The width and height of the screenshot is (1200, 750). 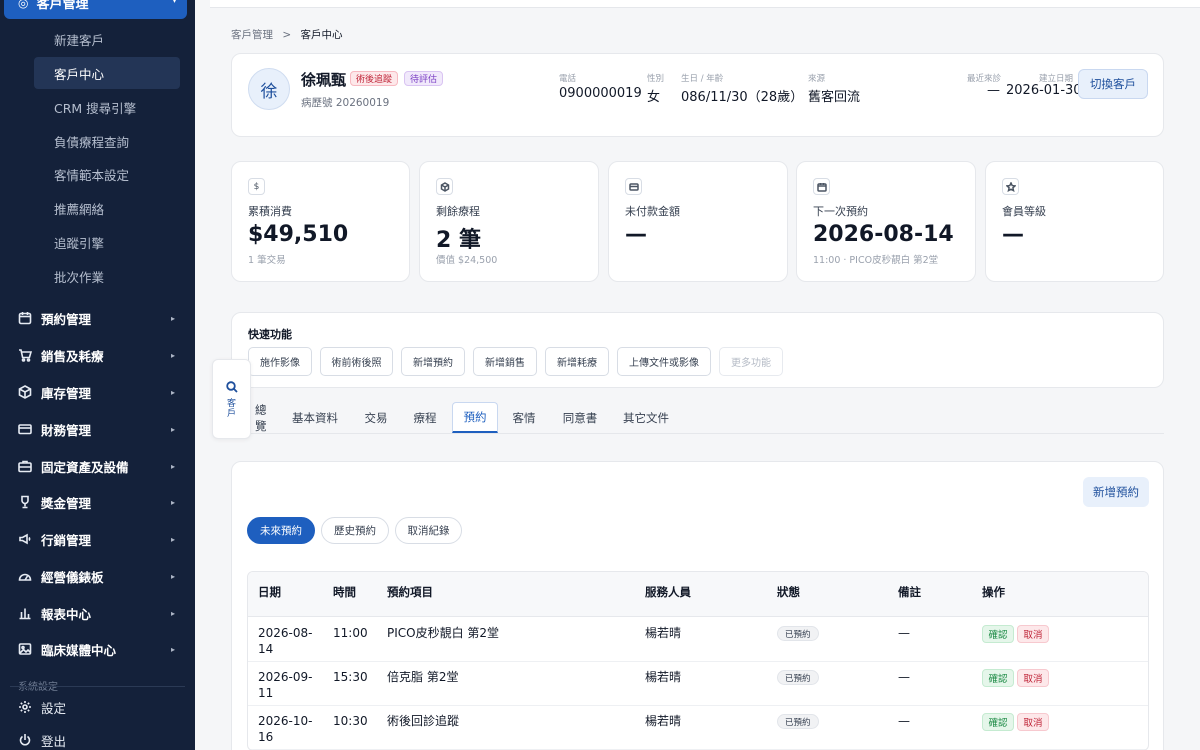 I want to click on stat-card-total-spend: $ 累積消費 $49,510 1 筆交易, so click(x=320, y=221).